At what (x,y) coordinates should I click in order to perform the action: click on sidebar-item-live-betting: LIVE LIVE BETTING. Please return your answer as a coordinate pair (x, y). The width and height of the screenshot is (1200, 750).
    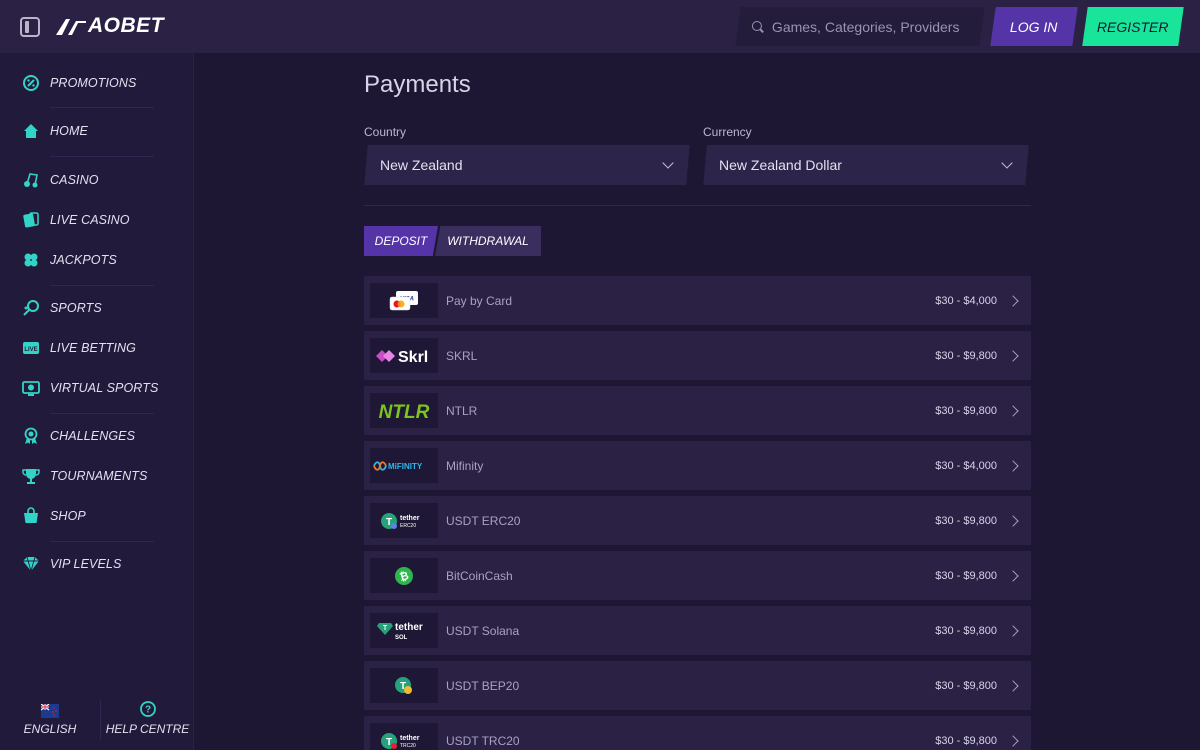
    Looking at the image, I should click on (79, 348).